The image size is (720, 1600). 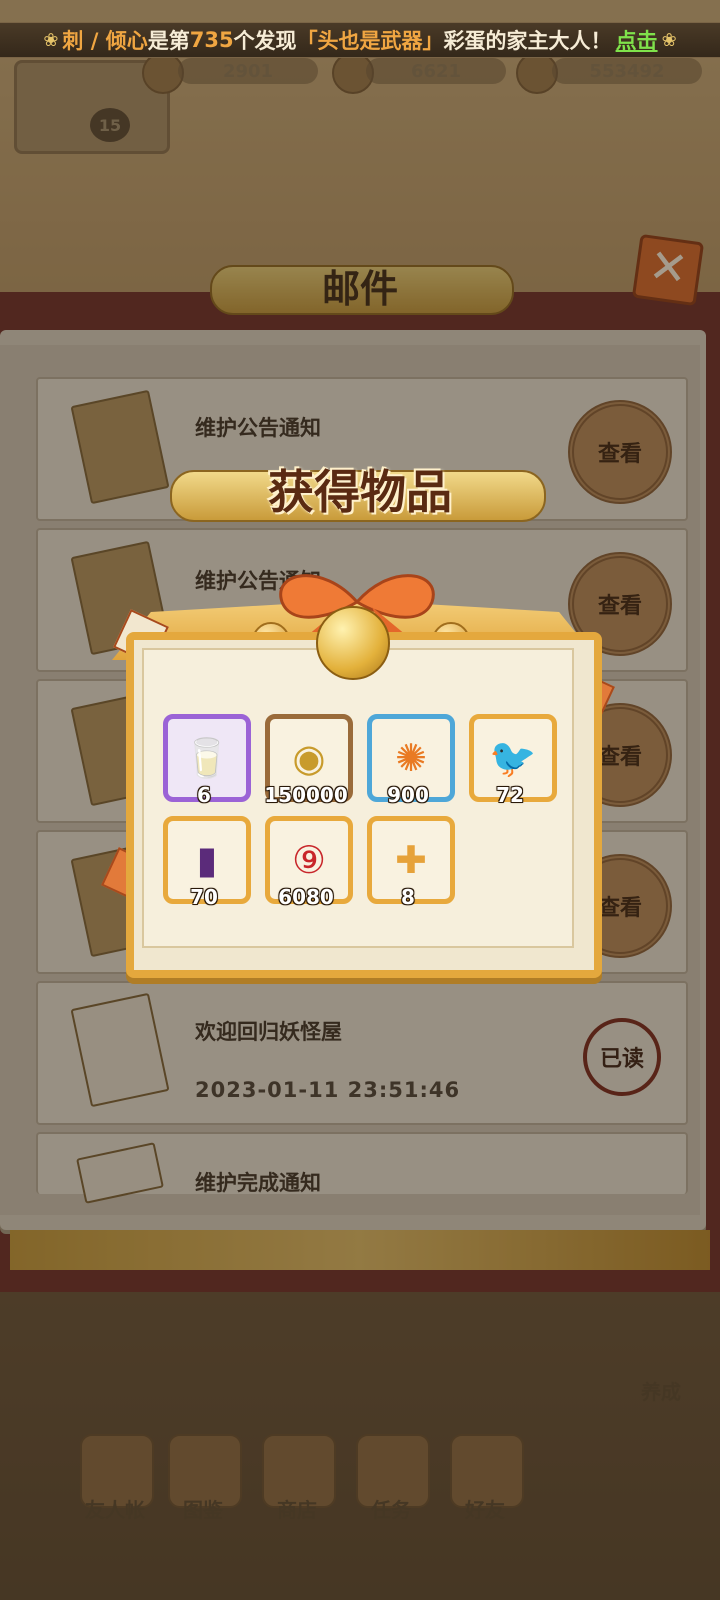 What do you see at coordinates (211, 40) in the screenshot?
I see `marquee-number: 735` at bounding box center [211, 40].